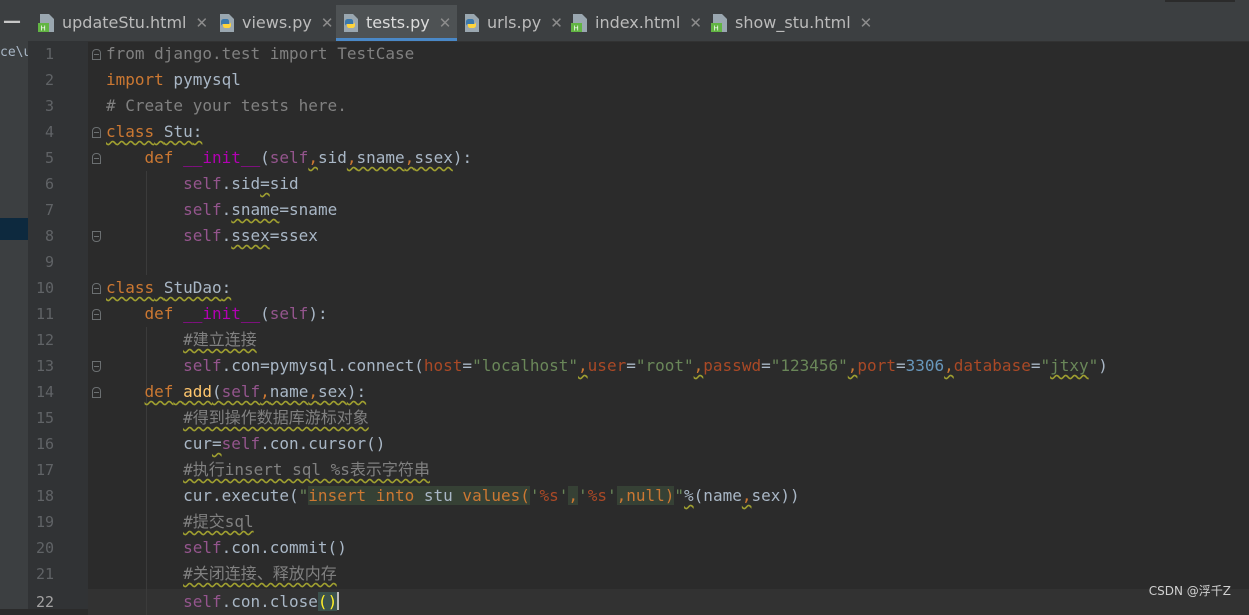 Image resolution: width=1249 pixels, height=615 pixels. Describe the element at coordinates (260, 53) in the screenshot. I see `code-line-1: from django.test import TestCase` at that location.